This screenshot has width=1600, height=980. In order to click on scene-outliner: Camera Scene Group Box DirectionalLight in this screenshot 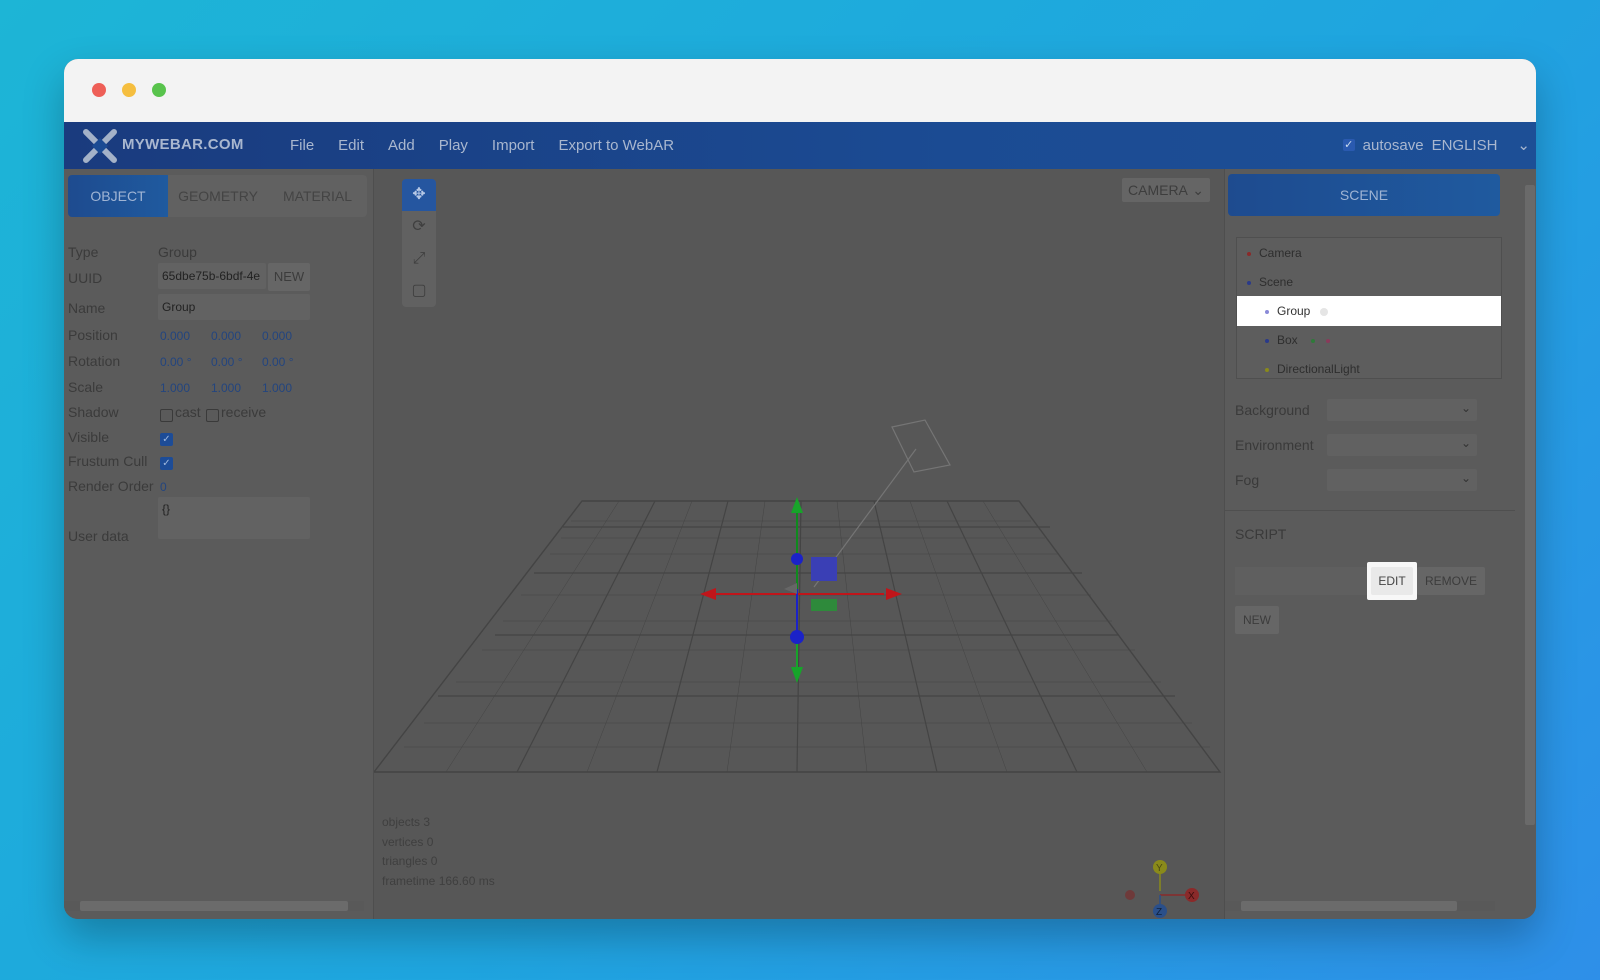, I will do `click(1369, 308)`.